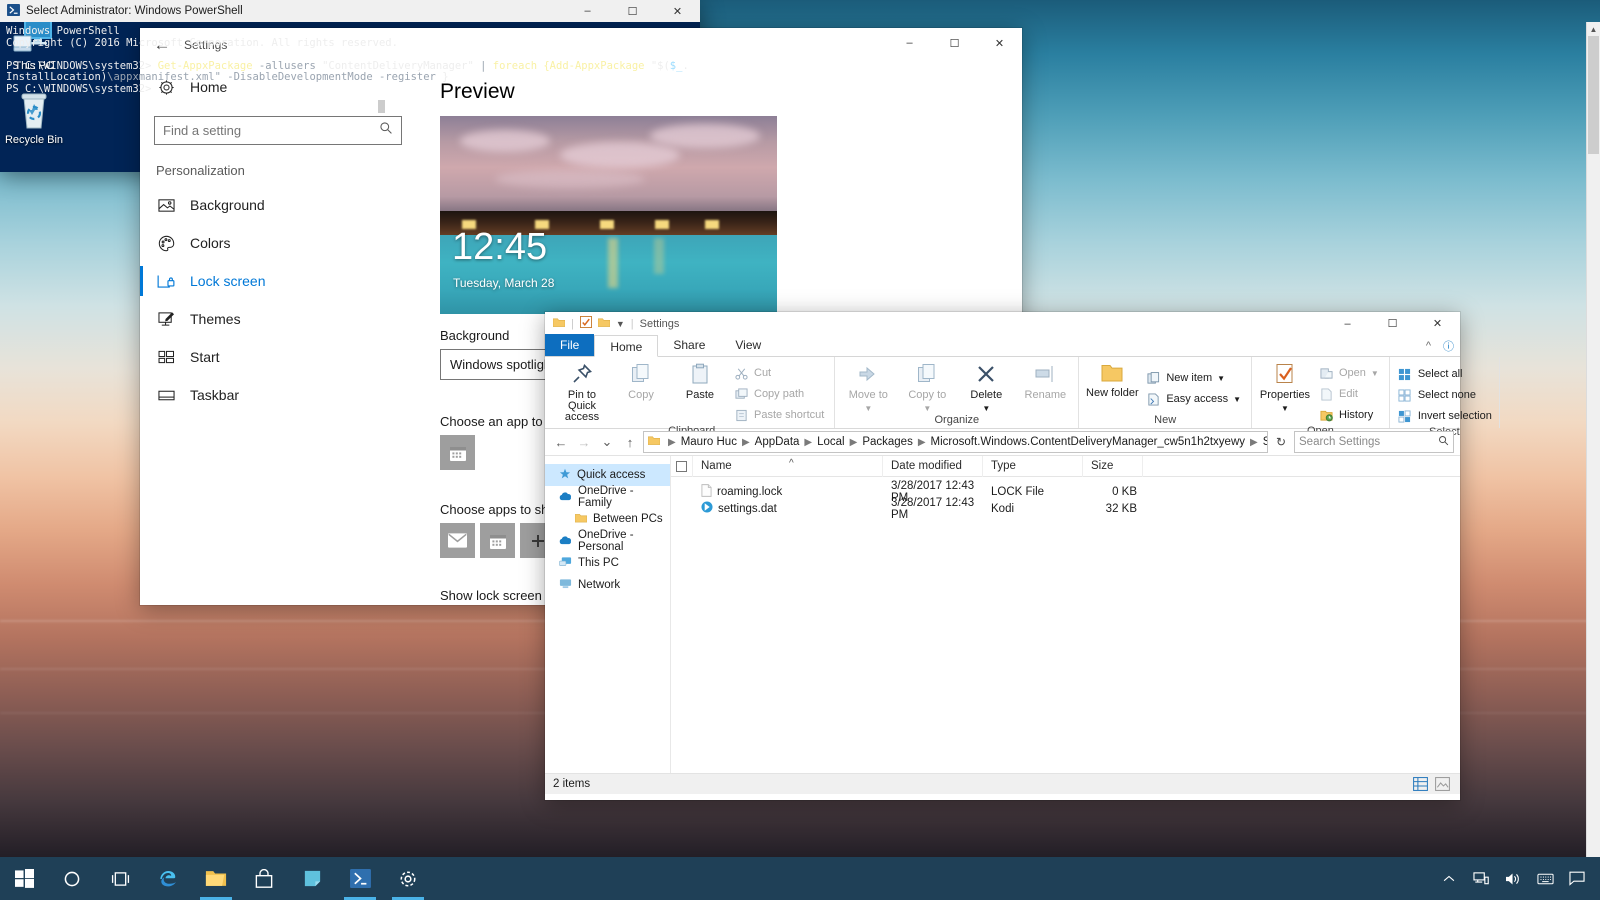  Describe the element at coordinates (788, 466) in the screenshot. I see `column-header-name: Name ^` at that location.